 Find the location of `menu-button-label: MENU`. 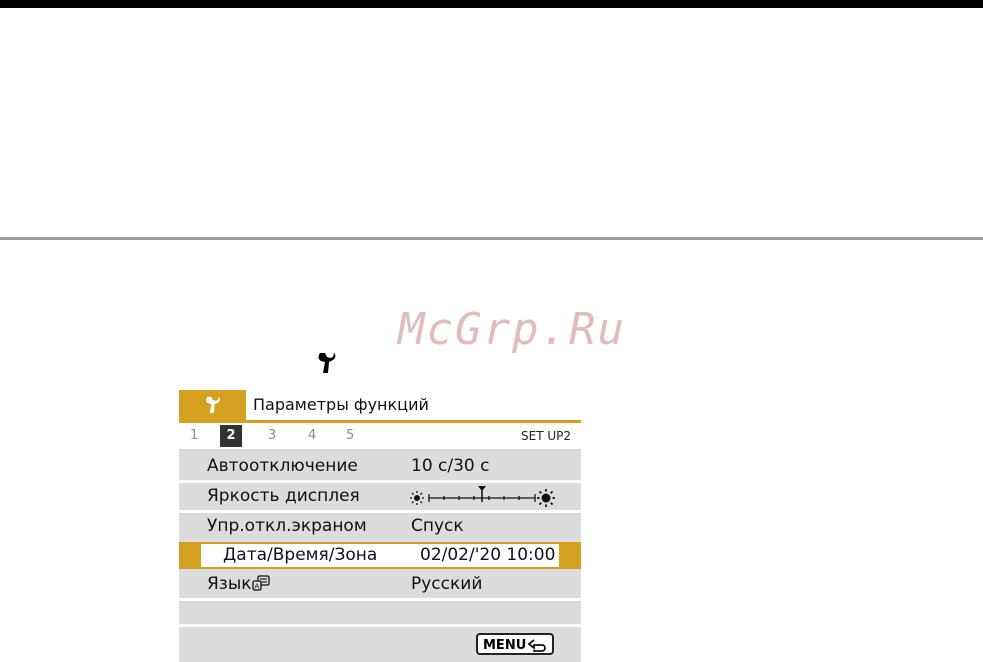

menu-button-label: MENU is located at coordinates (505, 645).